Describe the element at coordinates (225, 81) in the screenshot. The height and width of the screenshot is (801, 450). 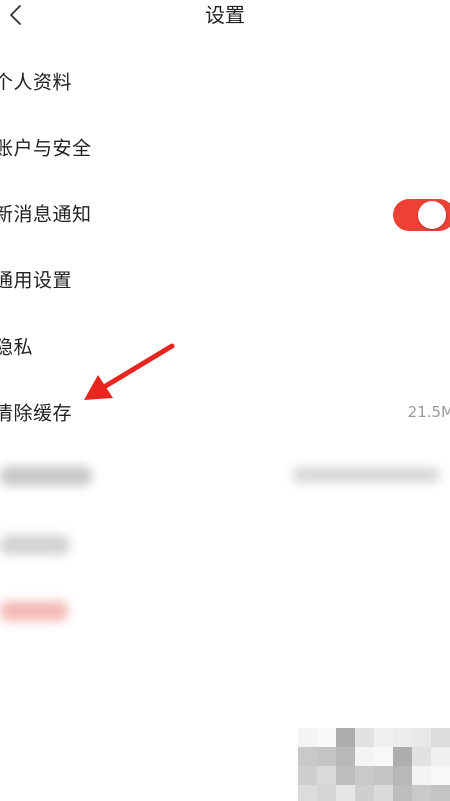
I see `settings-item-profile: 个人资料` at that location.